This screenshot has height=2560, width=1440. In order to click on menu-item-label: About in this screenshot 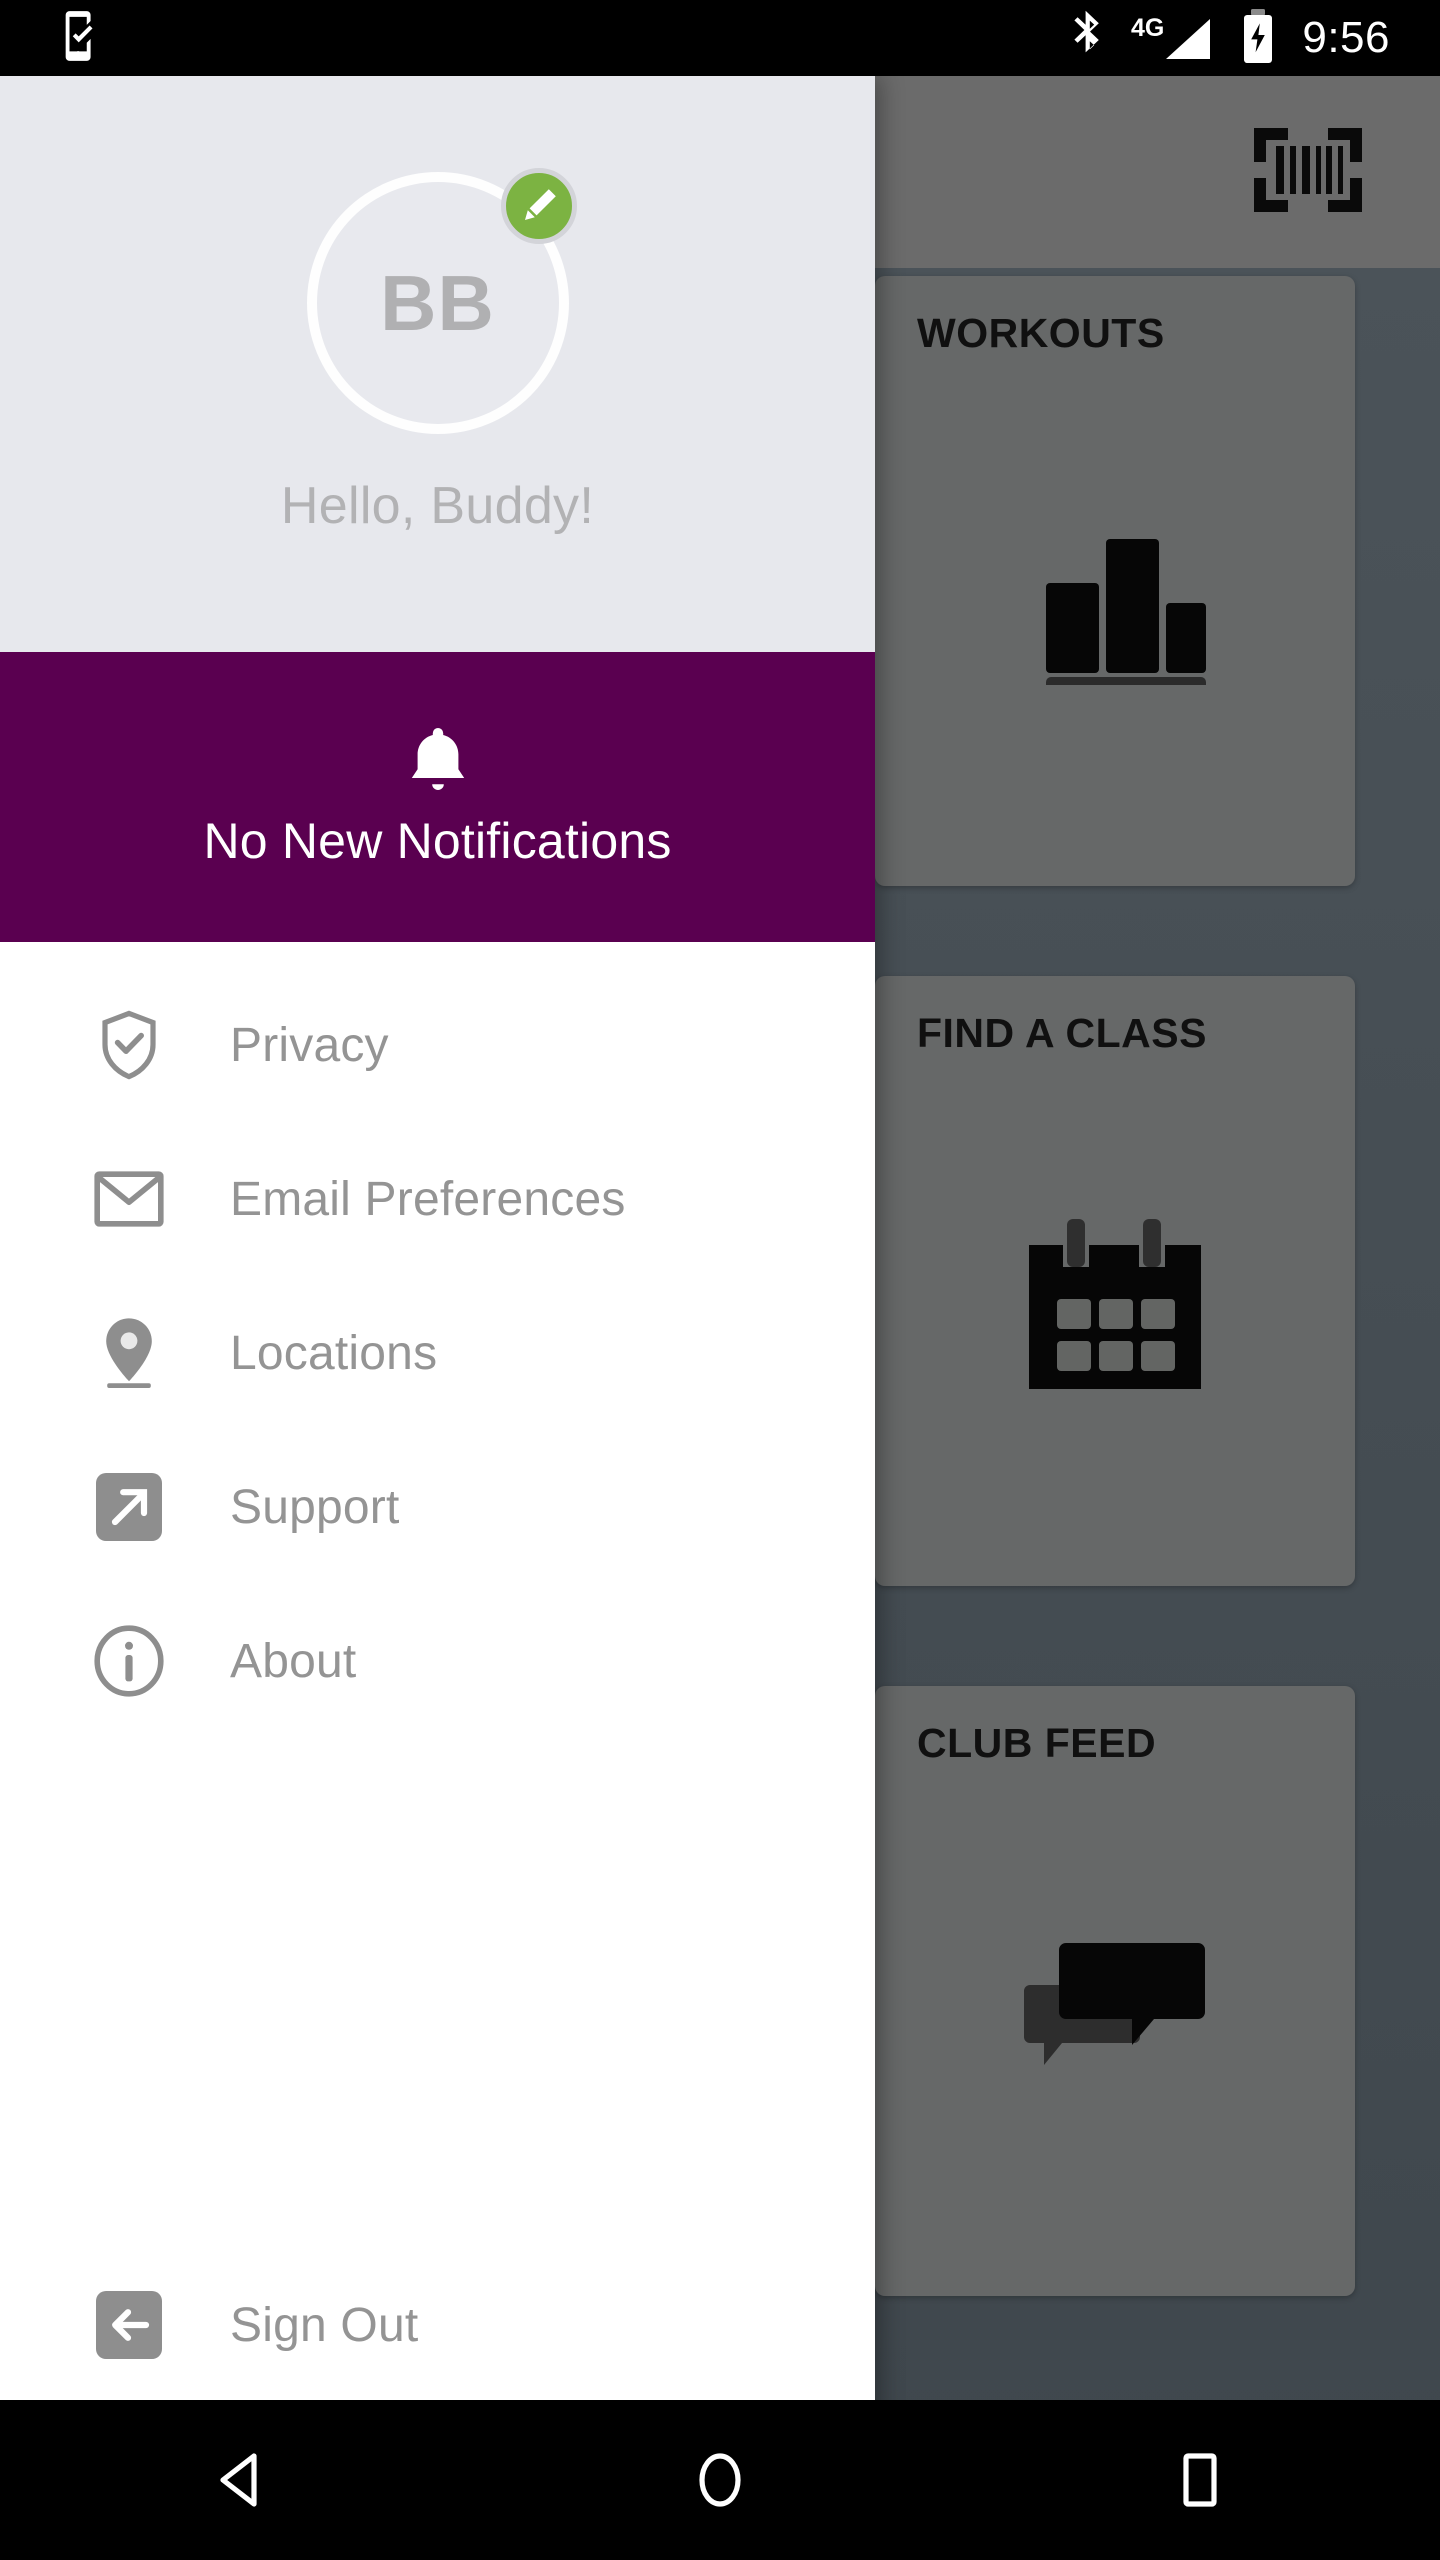, I will do `click(293, 1661)`.